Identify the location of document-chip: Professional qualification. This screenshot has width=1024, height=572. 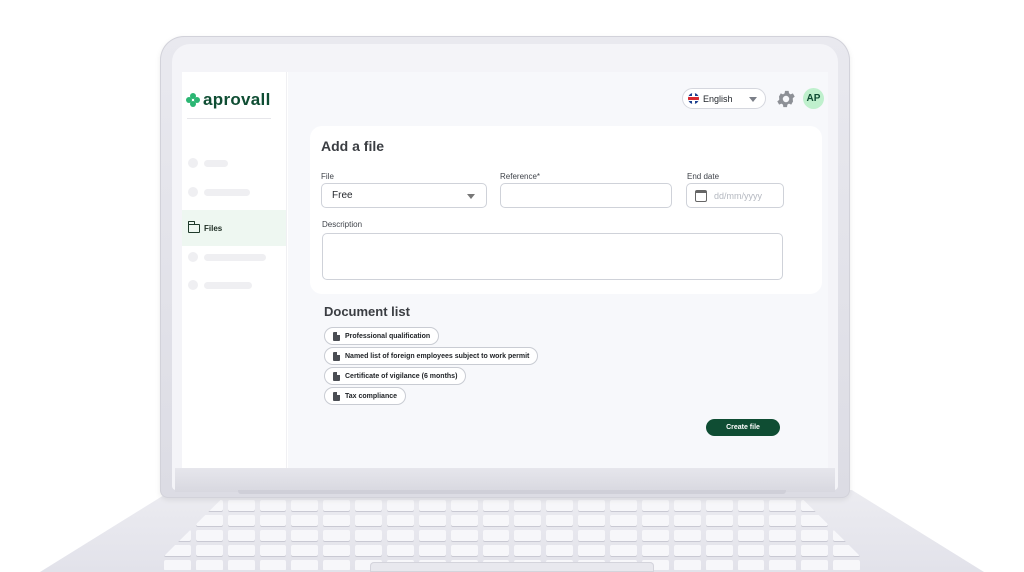
(382, 336).